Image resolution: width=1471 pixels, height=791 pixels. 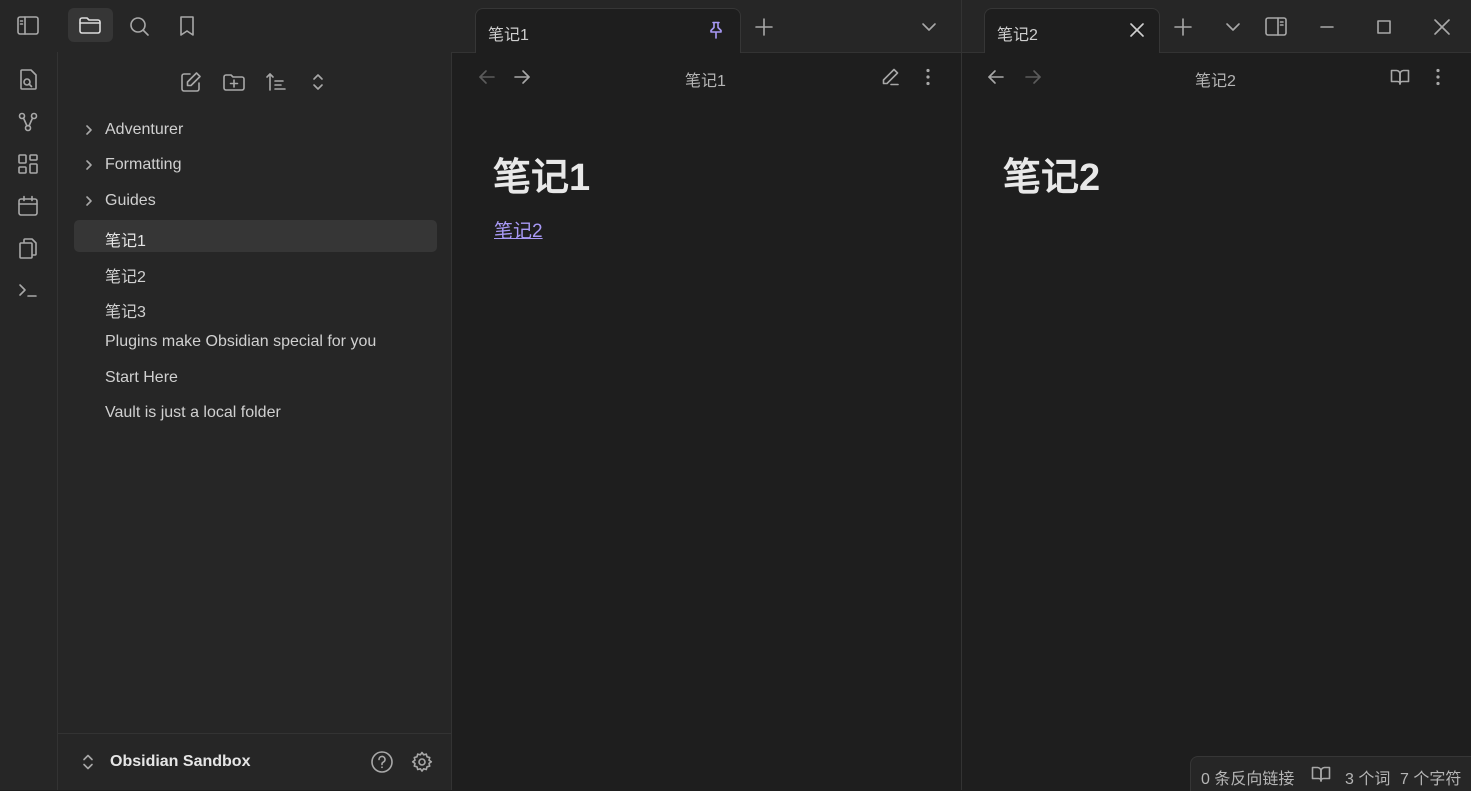 What do you see at coordinates (255, 272) in the screenshot?
I see `tree-file: 笔记2` at bounding box center [255, 272].